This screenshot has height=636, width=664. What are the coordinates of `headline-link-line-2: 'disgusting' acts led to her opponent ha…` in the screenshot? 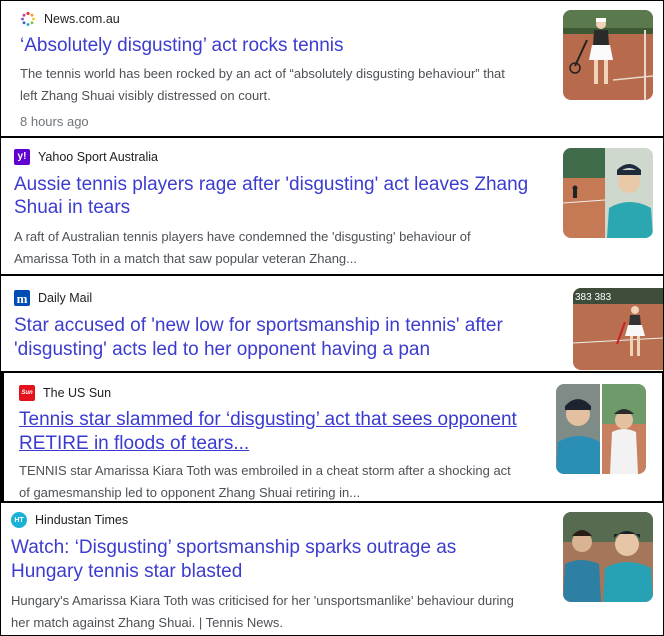 It's located at (222, 350).